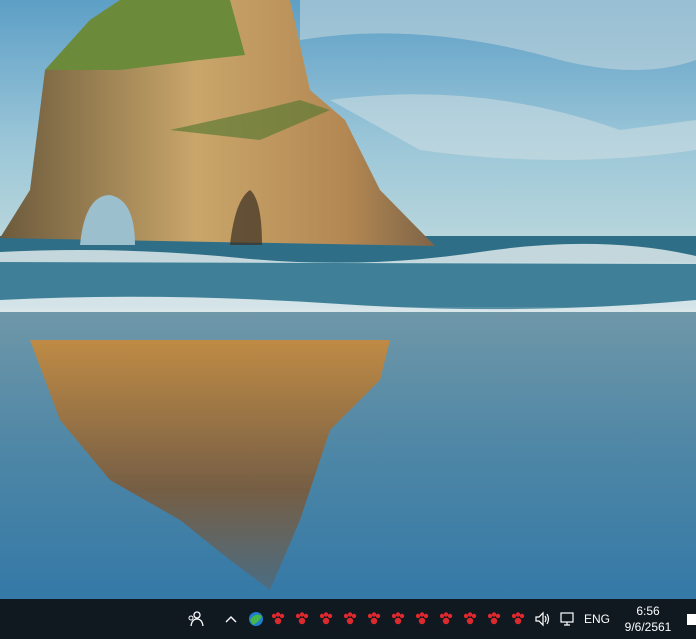 The image size is (696, 639). I want to click on taskbar: ENG 6:56 9/6/2561, so click(348, 619).